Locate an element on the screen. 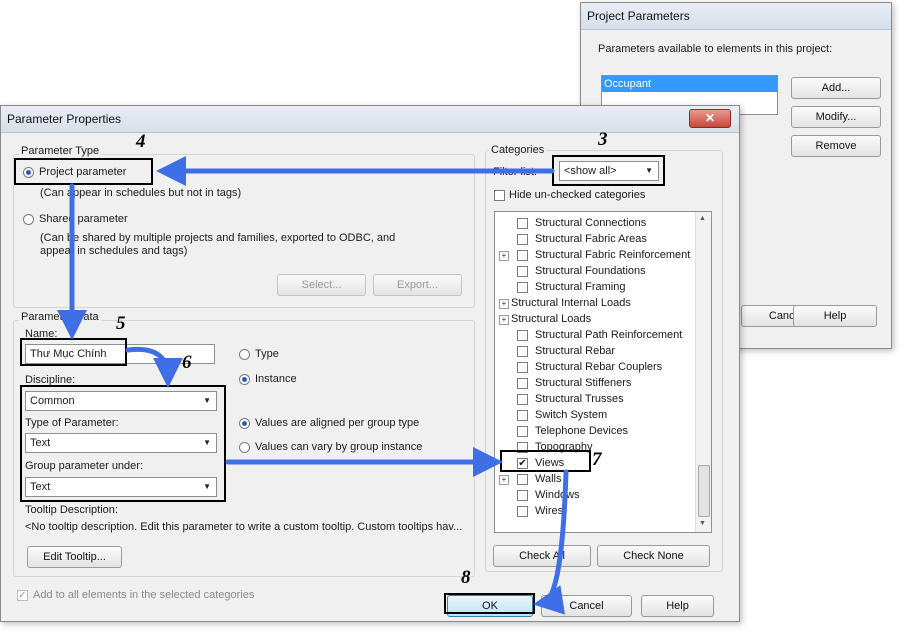 The width and height of the screenshot is (907, 644). arrow-views-to-ok is located at coordinates (551, 542).